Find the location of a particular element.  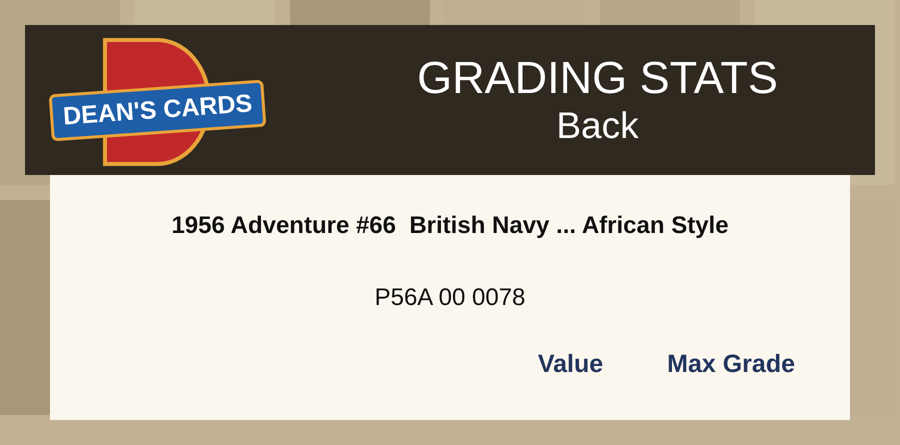

cert-number: P56A 00 0078 is located at coordinates (450, 298).